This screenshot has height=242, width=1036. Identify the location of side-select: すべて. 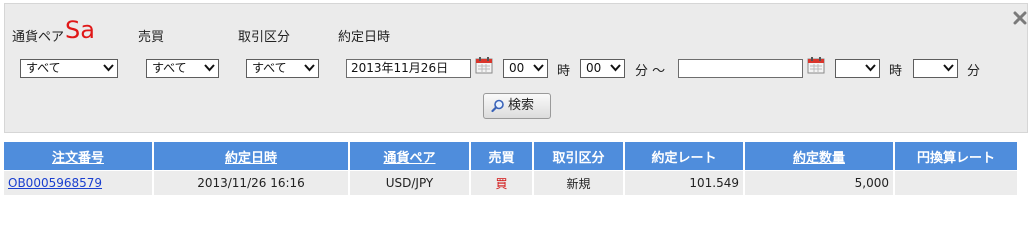
(182, 68).